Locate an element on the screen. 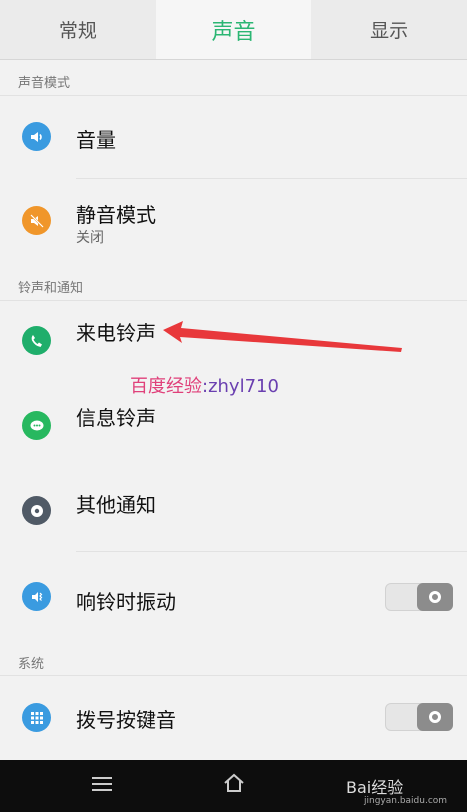 This screenshot has width=467, height=812. watermark-handle: :zhyl710 is located at coordinates (240, 386).